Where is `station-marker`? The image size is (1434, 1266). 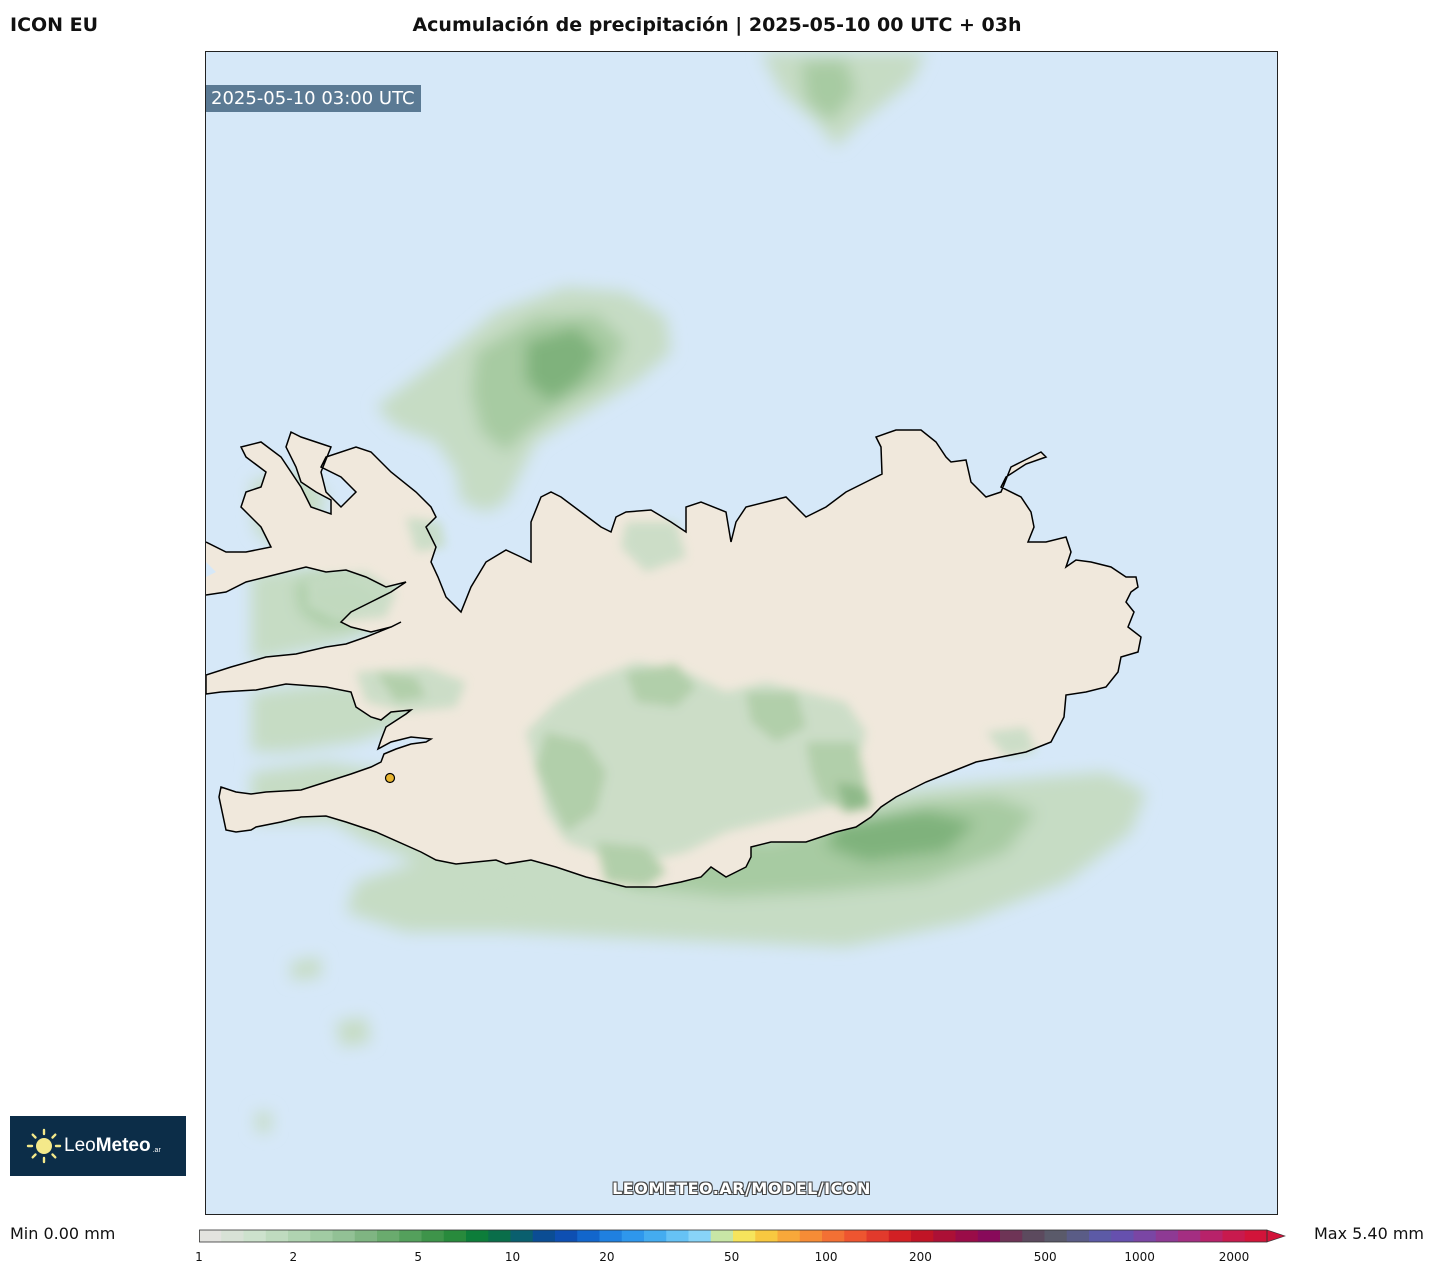
station-marker is located at coordinates (390, 778).